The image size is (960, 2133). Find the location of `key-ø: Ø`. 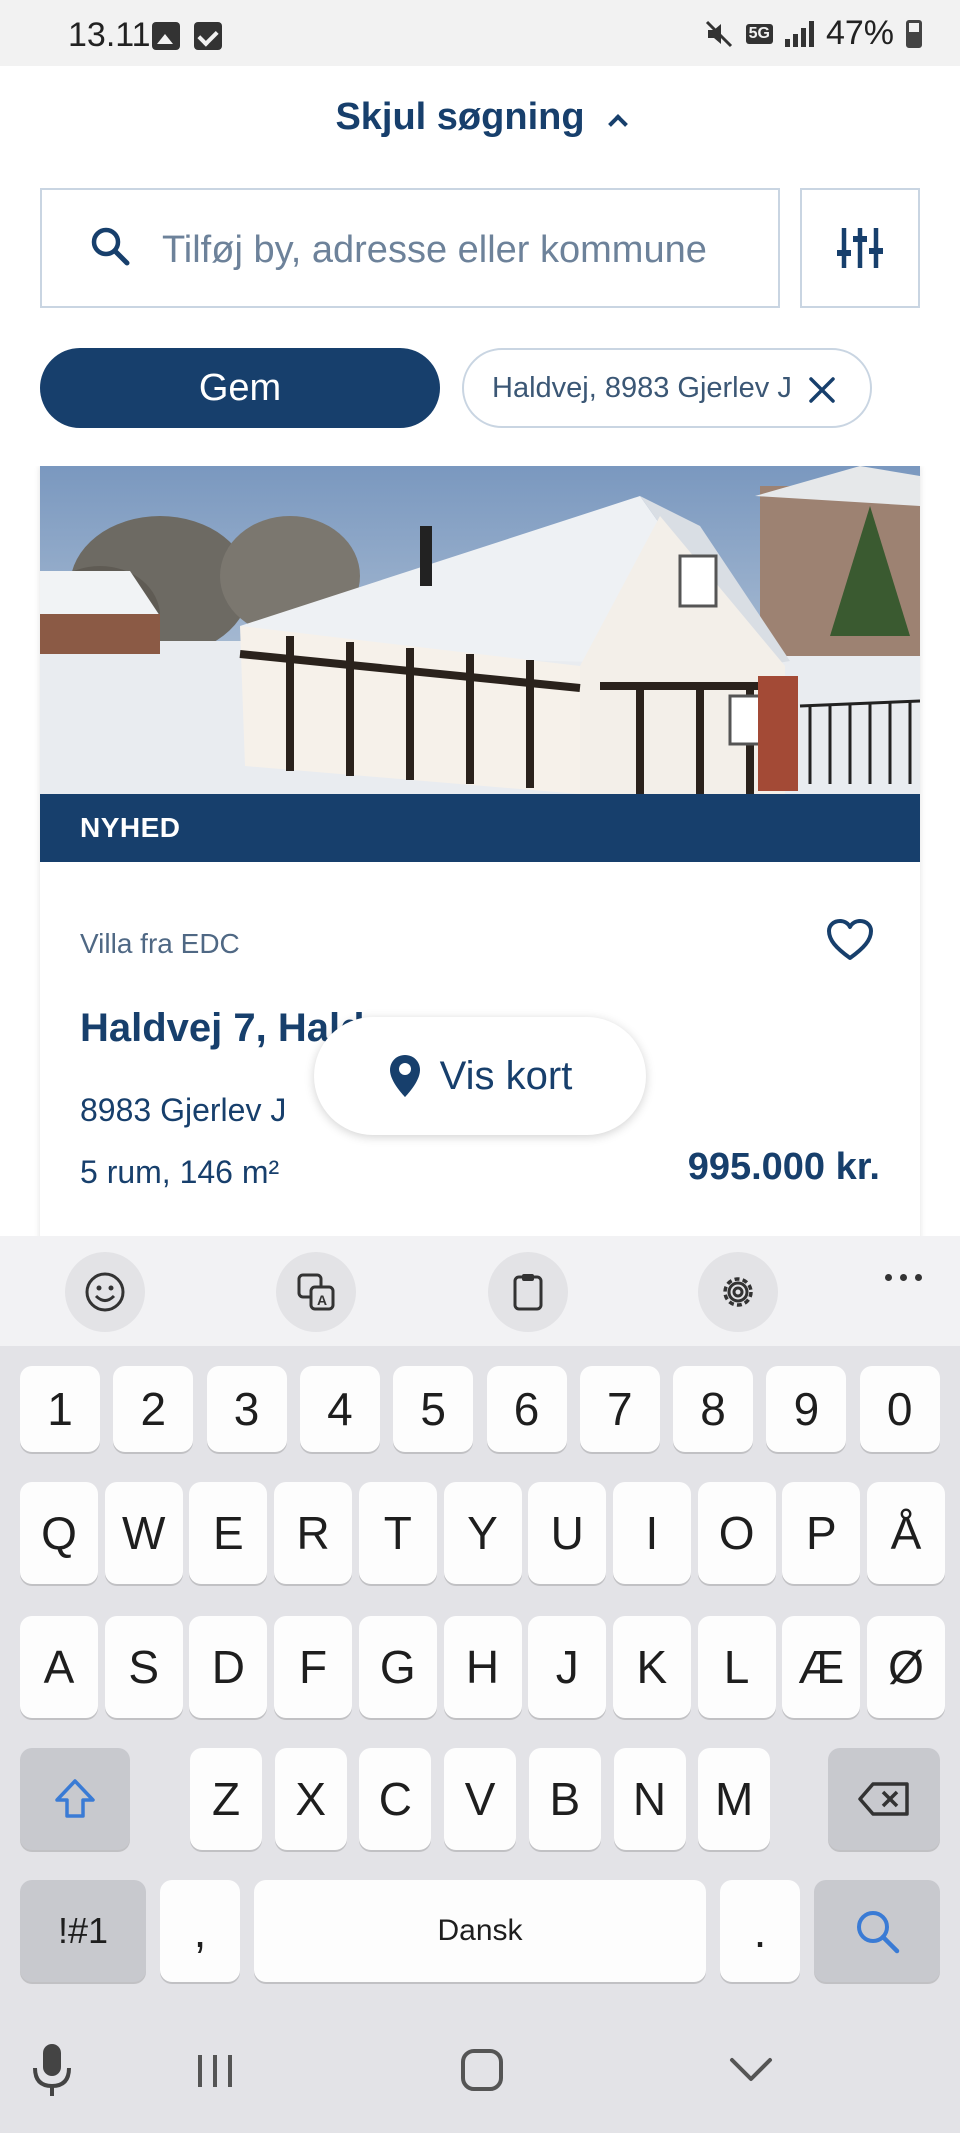

key-ø: Ø is located at coordinates (906, 1667).